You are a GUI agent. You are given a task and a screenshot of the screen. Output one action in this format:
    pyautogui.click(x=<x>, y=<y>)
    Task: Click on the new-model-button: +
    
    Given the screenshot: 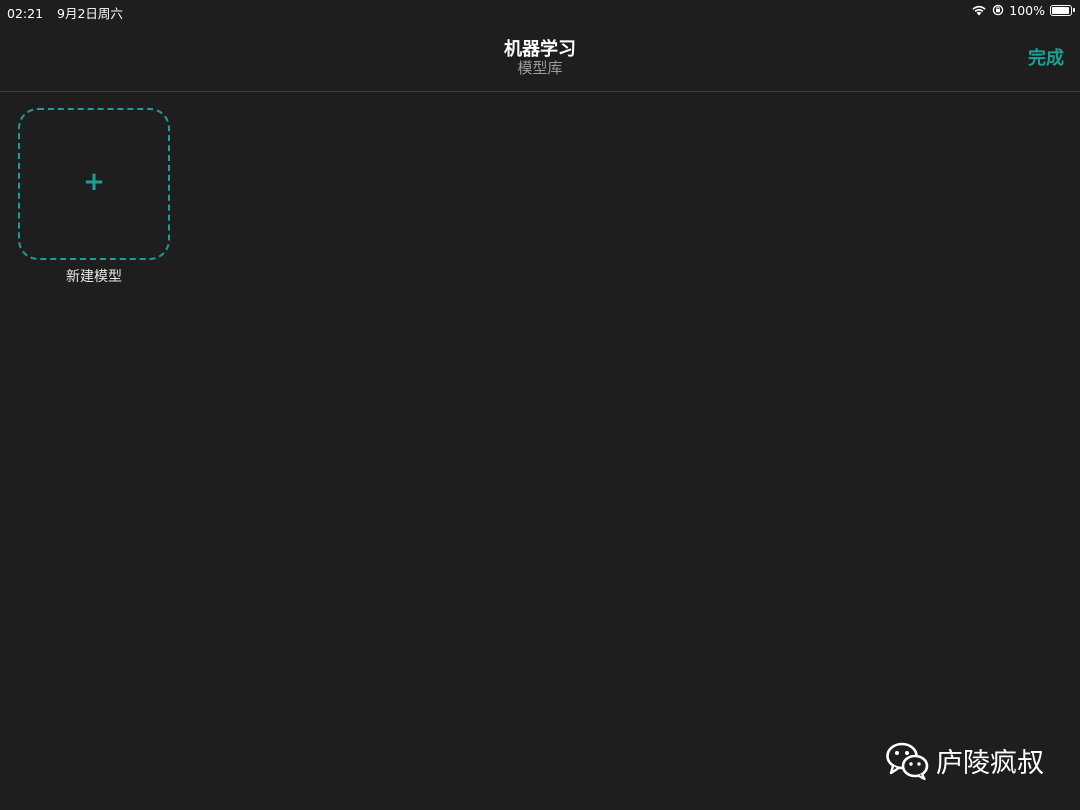 What is the action you would take?
    pyautogui.click(x=94, y=184)
    